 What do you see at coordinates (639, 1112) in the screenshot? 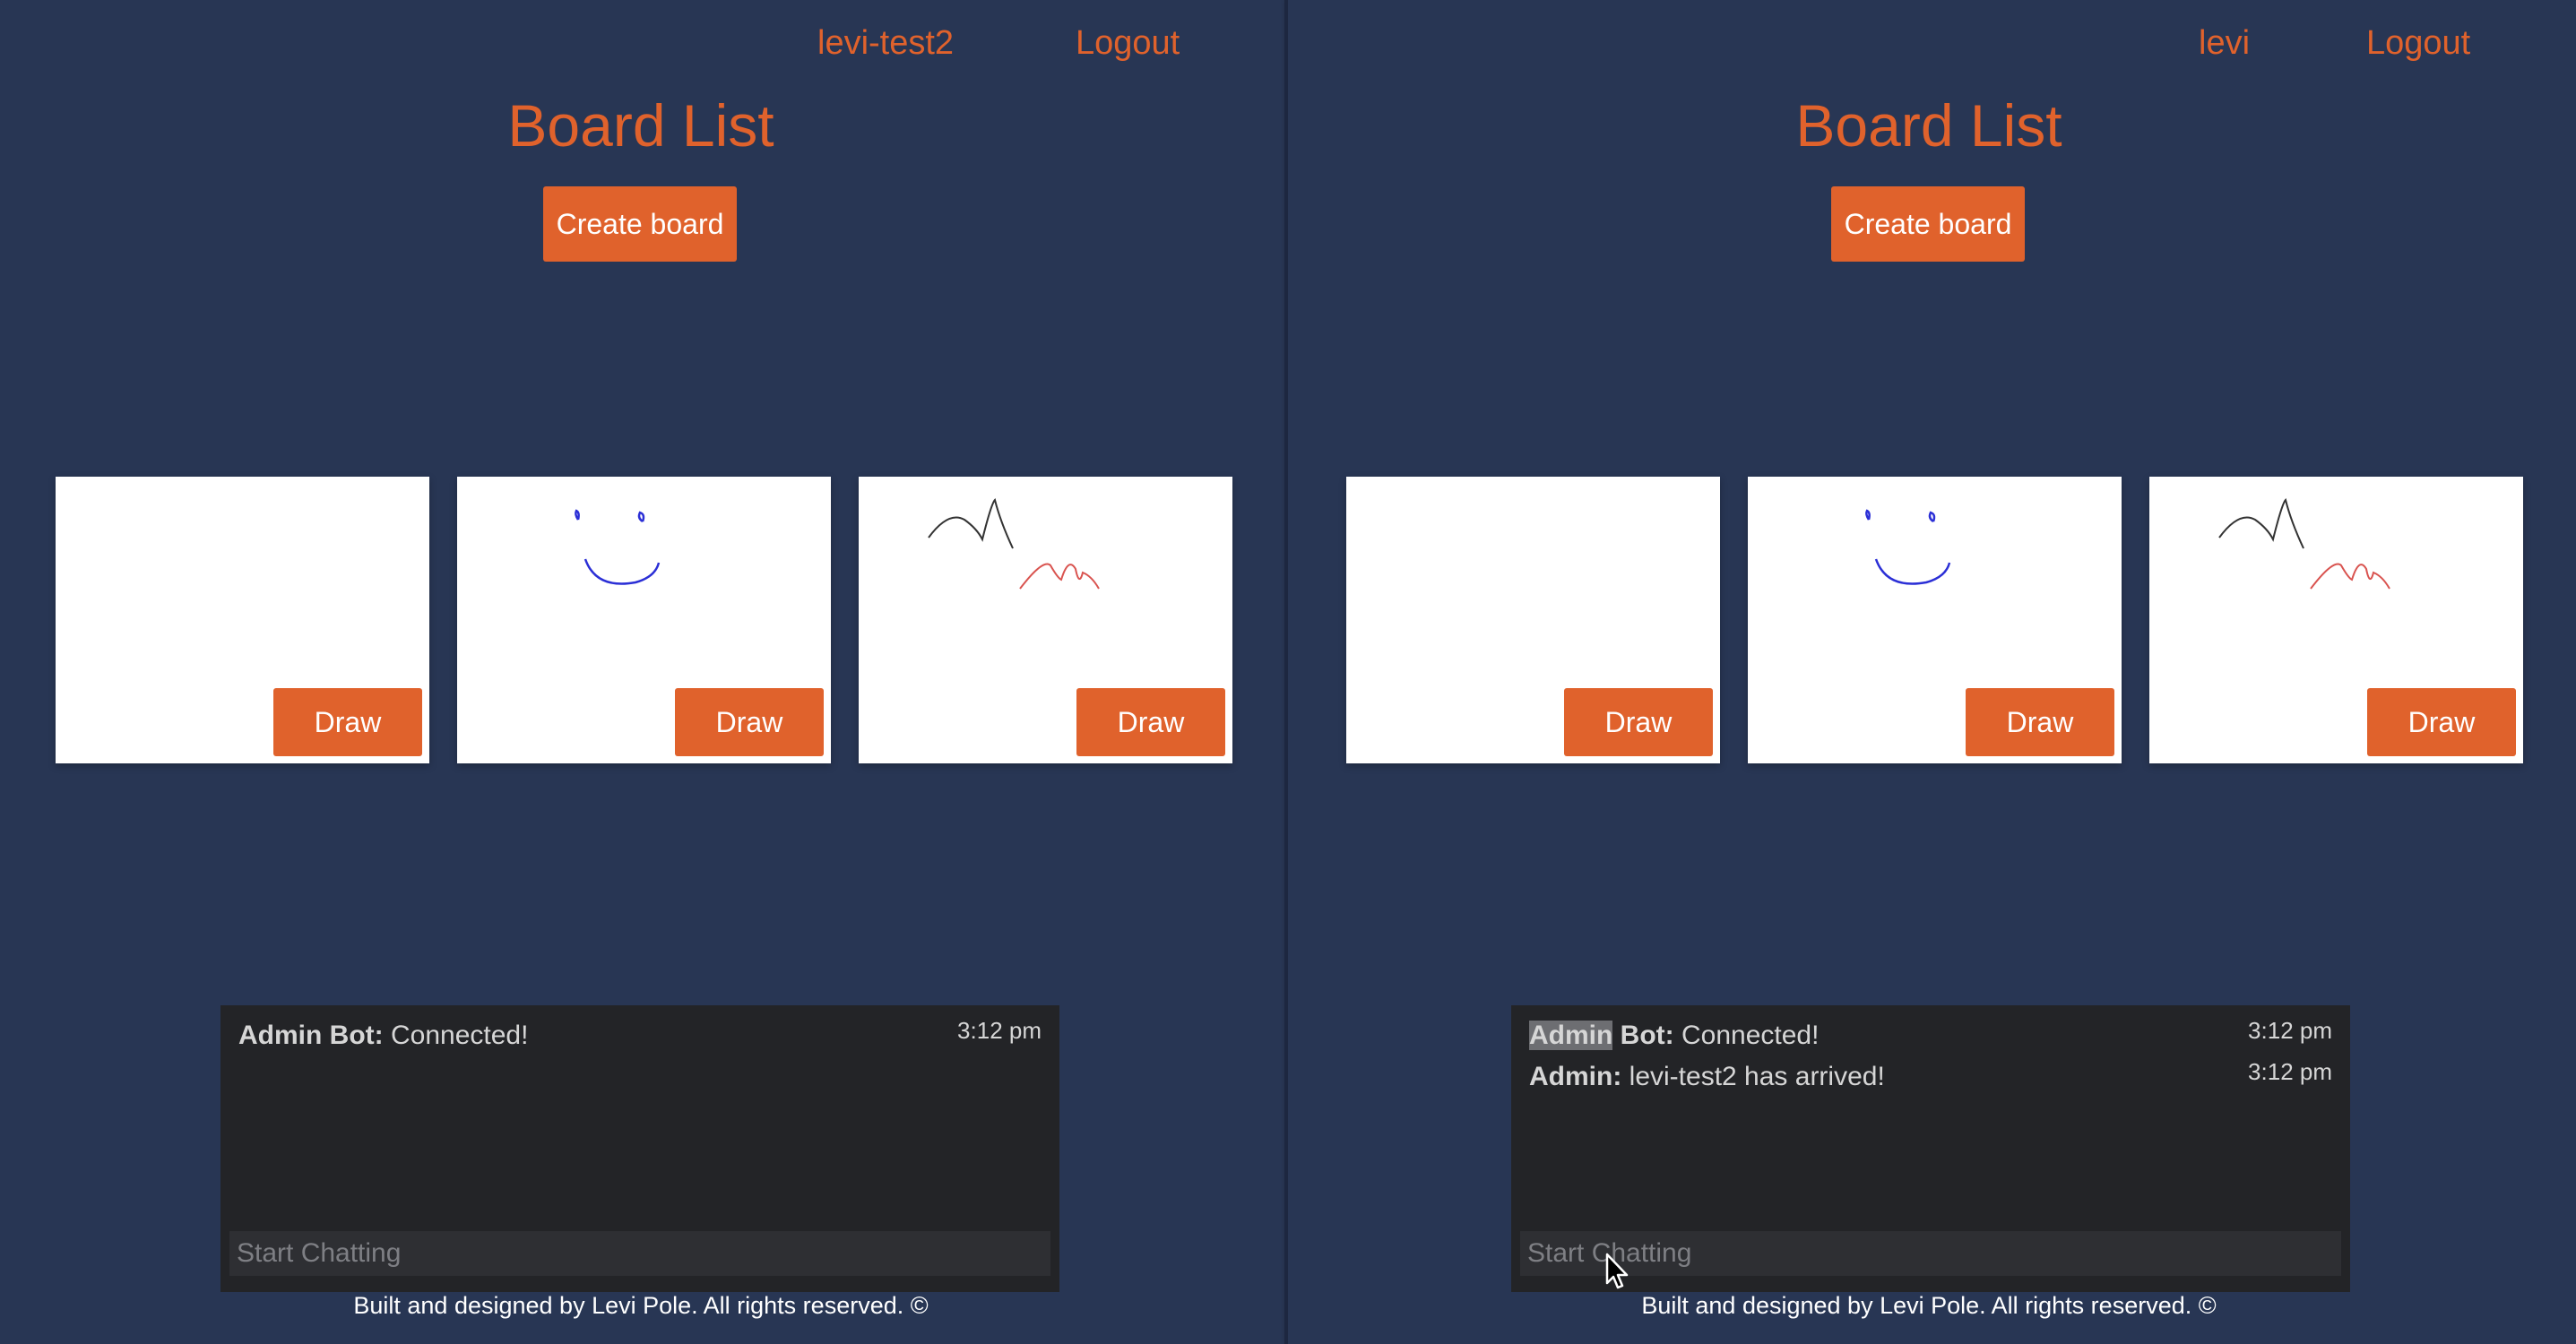
I see `chat-message-list: Admin Bot: Connected! 3:12 pm` at bounding box center [639, 1112].